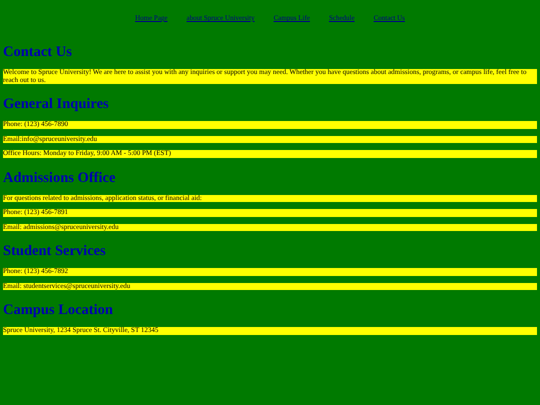 The image size is (540, 405). What do you see at coordinates (38, 52) in the screenshot?
I see `page-heading: Contact Us` at bounding box center [38, 52].